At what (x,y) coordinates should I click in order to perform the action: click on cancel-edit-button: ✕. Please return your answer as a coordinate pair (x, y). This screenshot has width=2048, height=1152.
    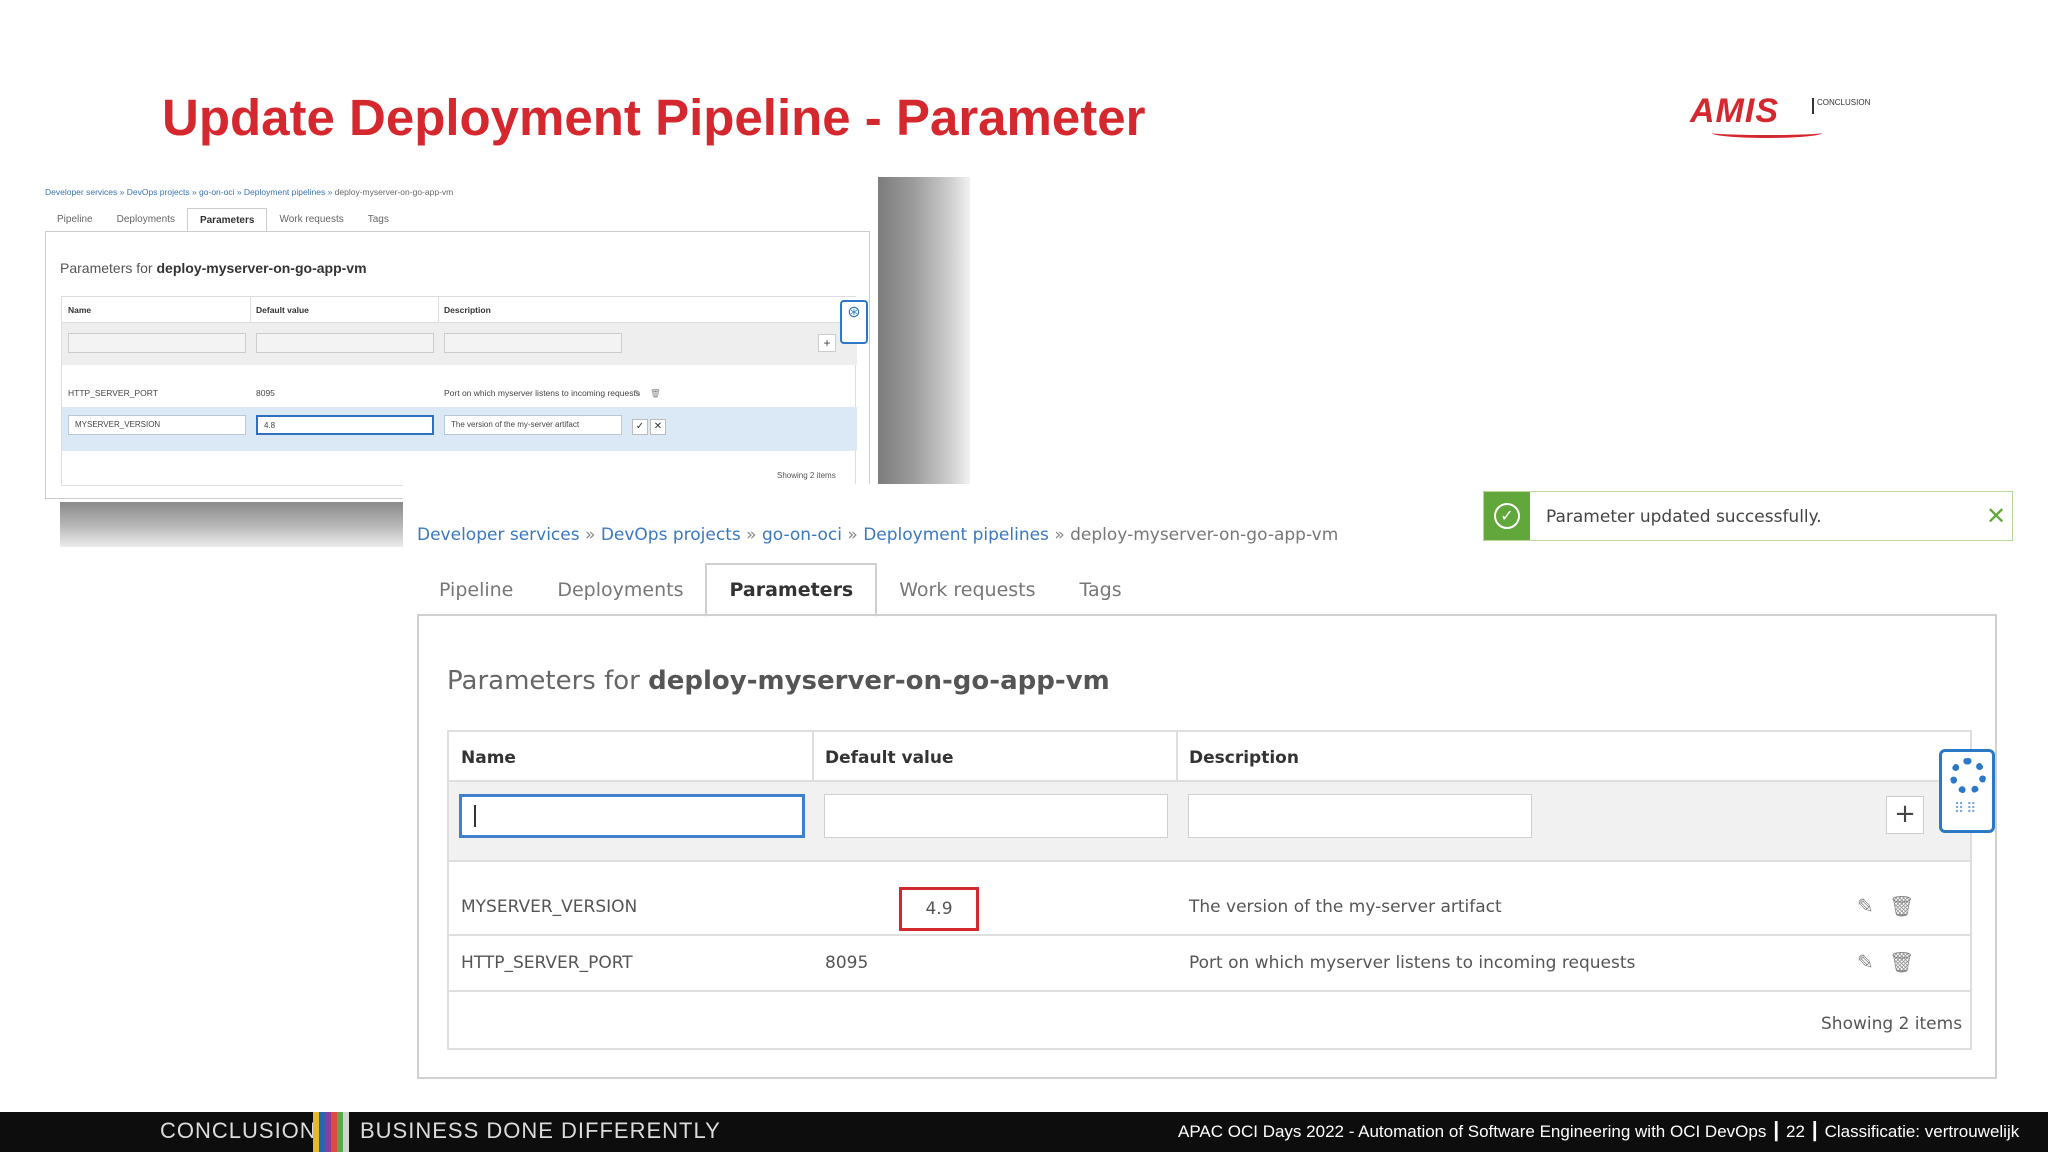
    Looking at the image, I should click on (658, 427).